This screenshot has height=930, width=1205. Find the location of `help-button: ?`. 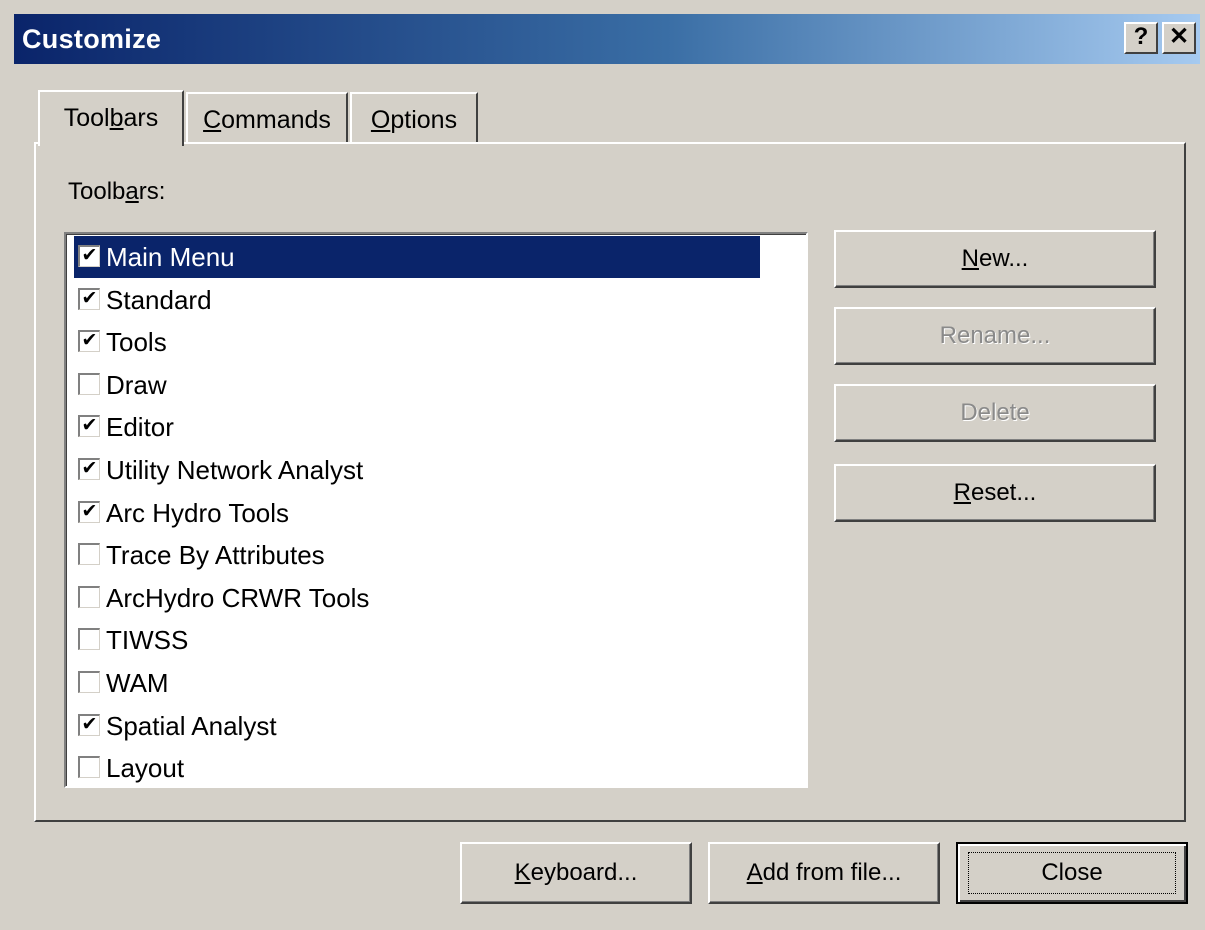

help-button: ? is located at coordinates (1141, 38).